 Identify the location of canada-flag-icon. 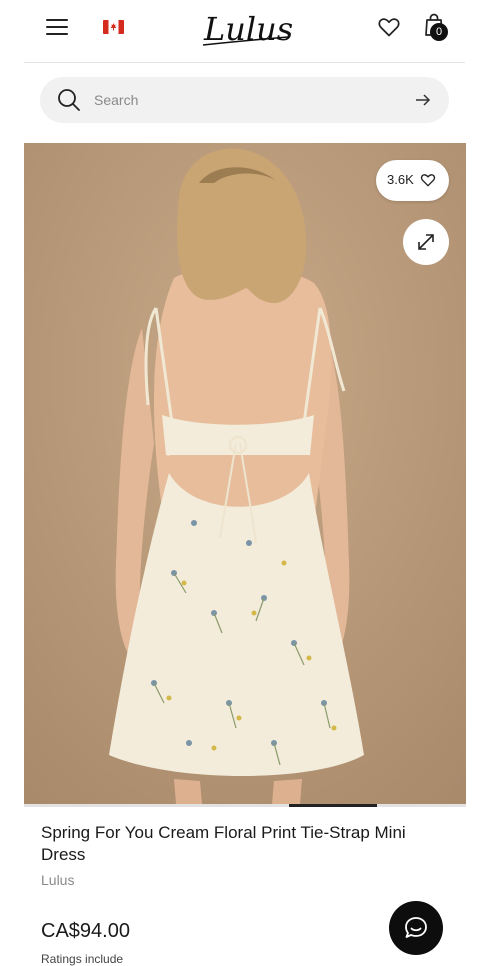
(113, 27).